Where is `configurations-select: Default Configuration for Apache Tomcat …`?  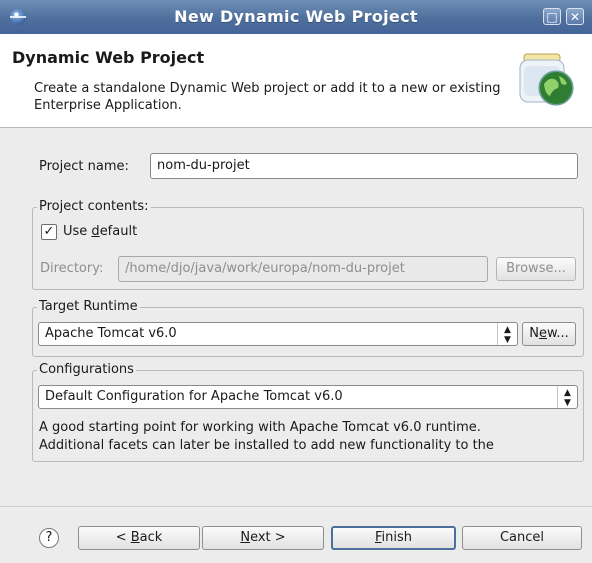 configurations-select: Default Configuration for Apache Tomcat … is located at coordinates (308, 397).